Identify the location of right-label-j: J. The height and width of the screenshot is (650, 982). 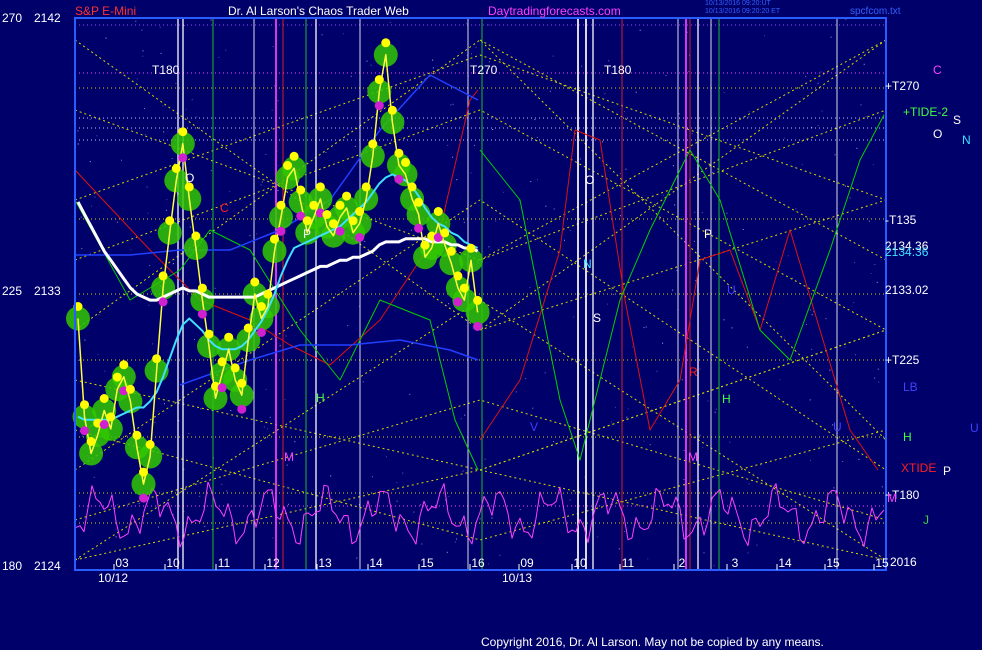
(926, 520).